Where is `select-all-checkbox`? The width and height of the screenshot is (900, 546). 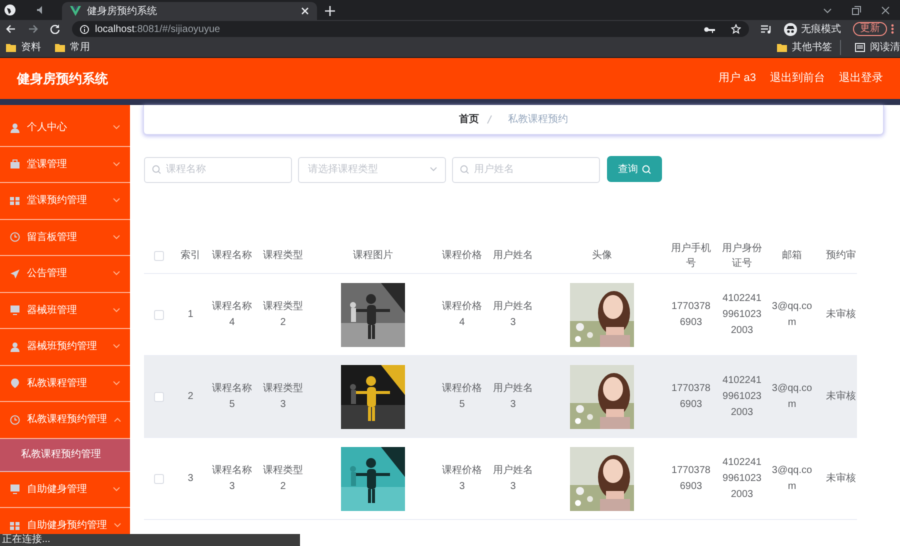
select-all-checkbox is located at coordinates (159, 255).